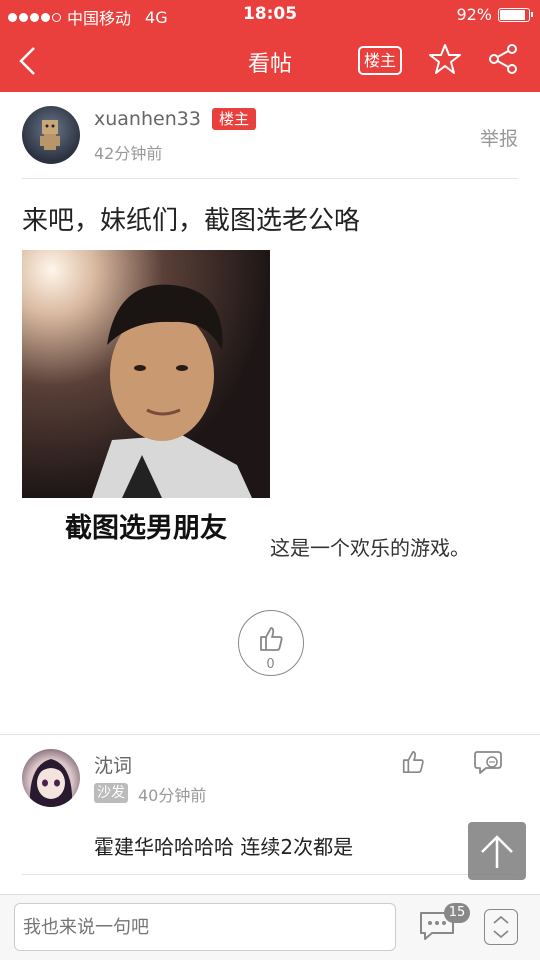  I want to click on top-bar: 中国移动 4G 18:05 92% 看帖 楼主, so click(270, 46).